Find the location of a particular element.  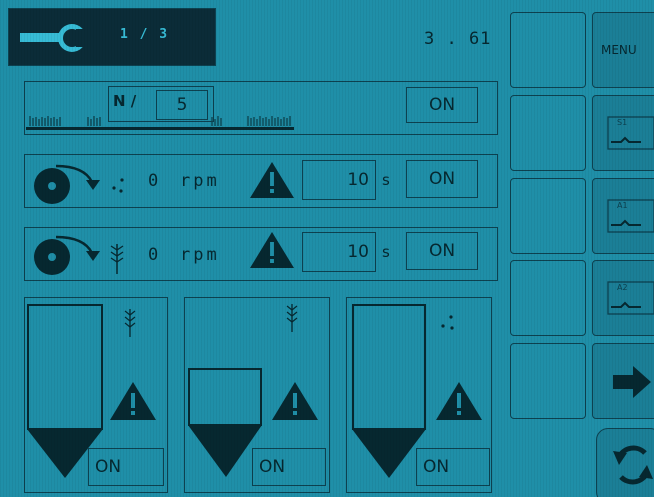

hopper-2-toggle: ON is located at coordinates (289, 467).